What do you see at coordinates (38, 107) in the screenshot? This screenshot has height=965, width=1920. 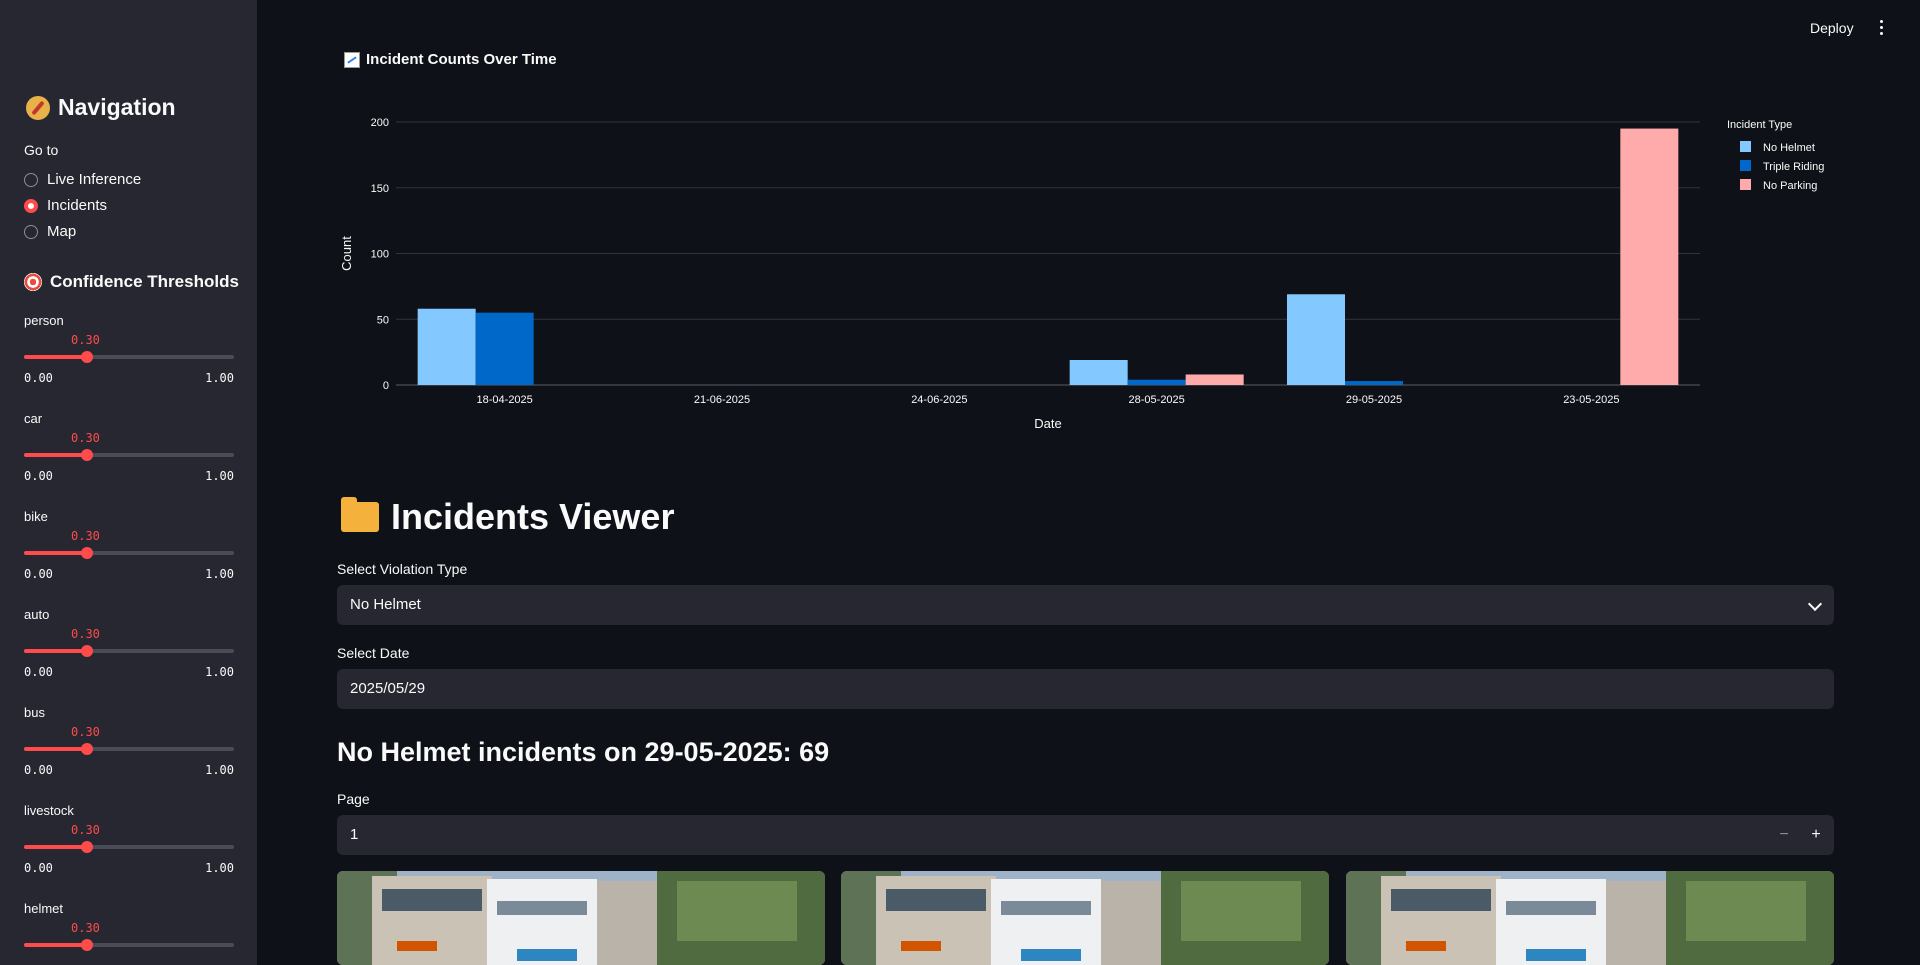 I see `compass-icon` at bounding box center [38, 107].